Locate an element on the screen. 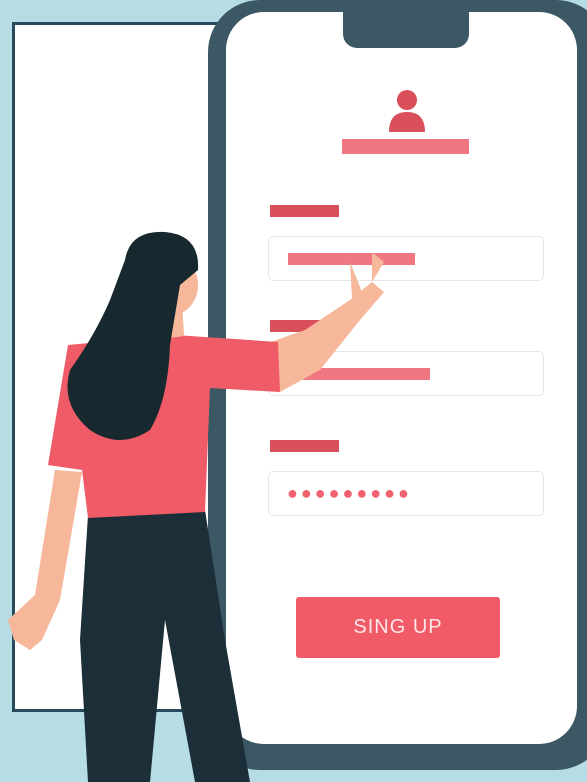  signup-button: SING UP is located at coordinates (398, 627).